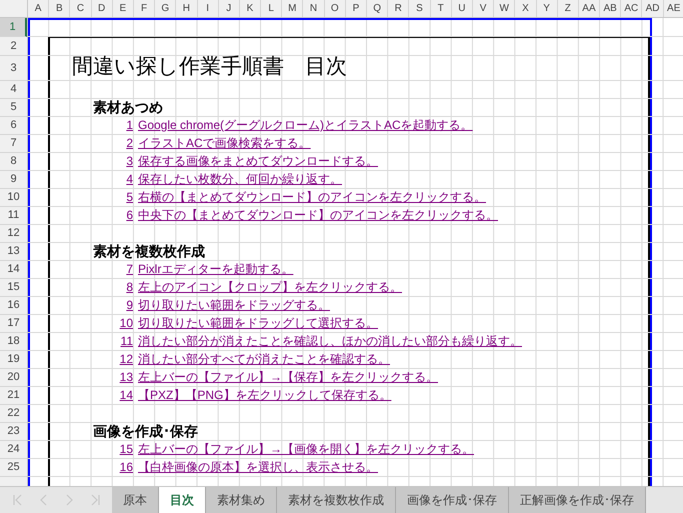 This screenshot has height=513, width=683. What do you see at coordinates (13, 108) in the screenshot?
I see `row-header: 5` at bounding box center [13, 108].